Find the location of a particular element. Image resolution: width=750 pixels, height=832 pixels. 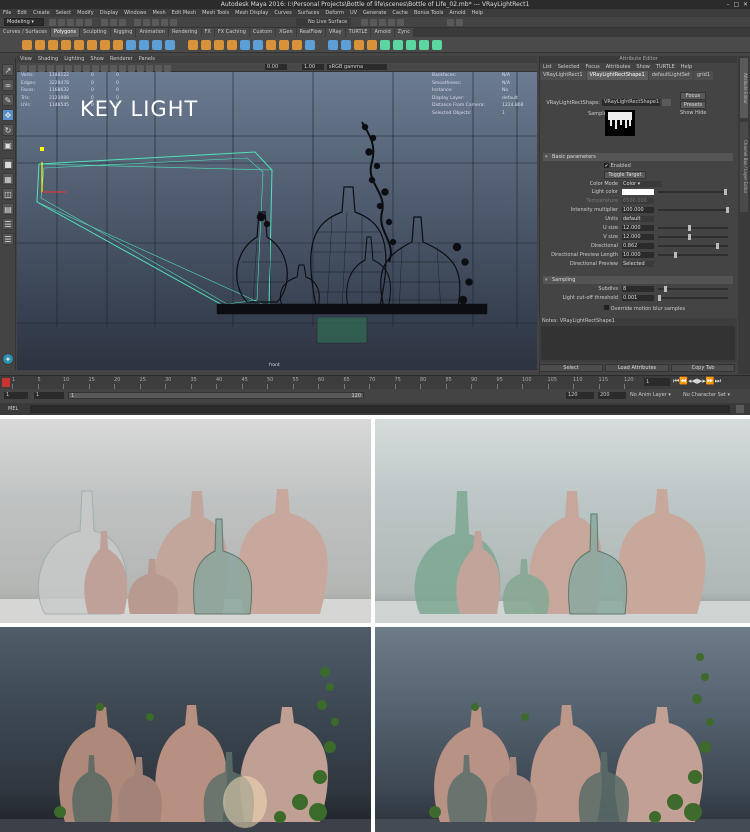

input-line-icon is located at coordinates (459, 22).